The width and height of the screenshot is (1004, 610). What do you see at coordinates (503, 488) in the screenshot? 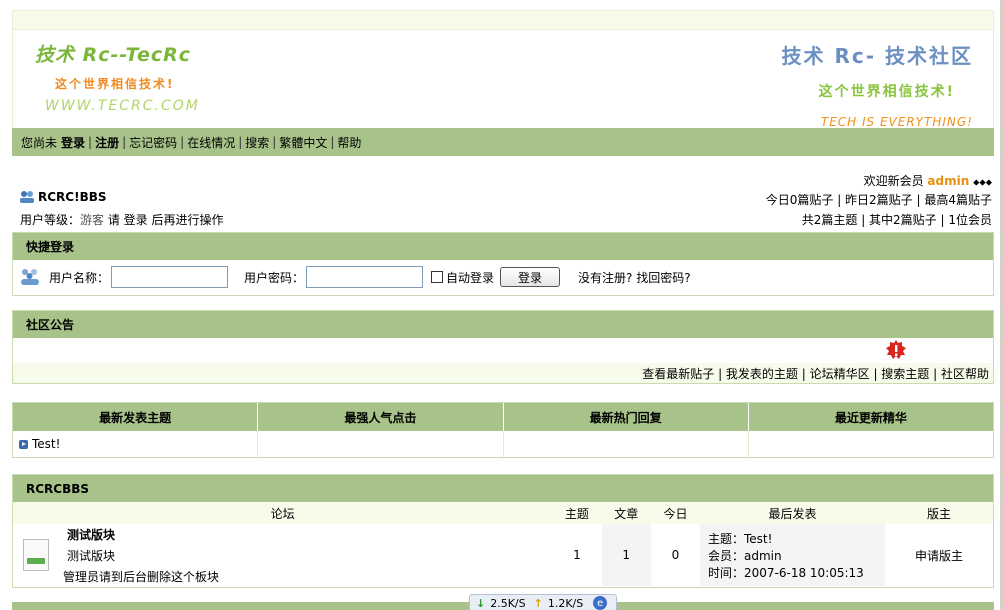
I see `forum-category: RCRCBBS` at bounding box center [503, 488].